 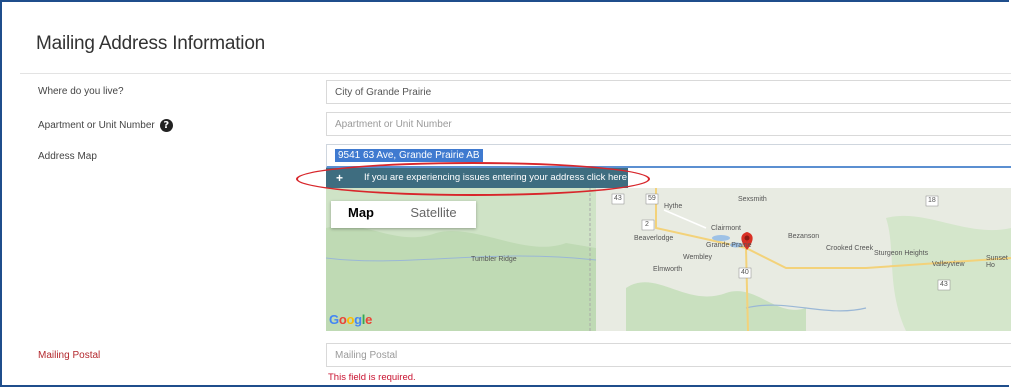 I want to click on place-label: Bezanson, so click(x=804, y=236).